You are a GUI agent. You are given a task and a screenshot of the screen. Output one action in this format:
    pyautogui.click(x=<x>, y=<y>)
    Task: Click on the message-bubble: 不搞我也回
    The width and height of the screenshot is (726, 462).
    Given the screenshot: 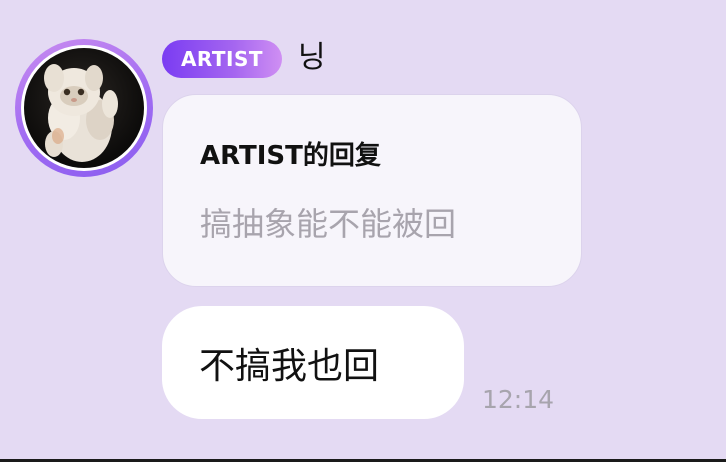 What is the action you would take?
    pyautogui.click(x=313, y=362)
    